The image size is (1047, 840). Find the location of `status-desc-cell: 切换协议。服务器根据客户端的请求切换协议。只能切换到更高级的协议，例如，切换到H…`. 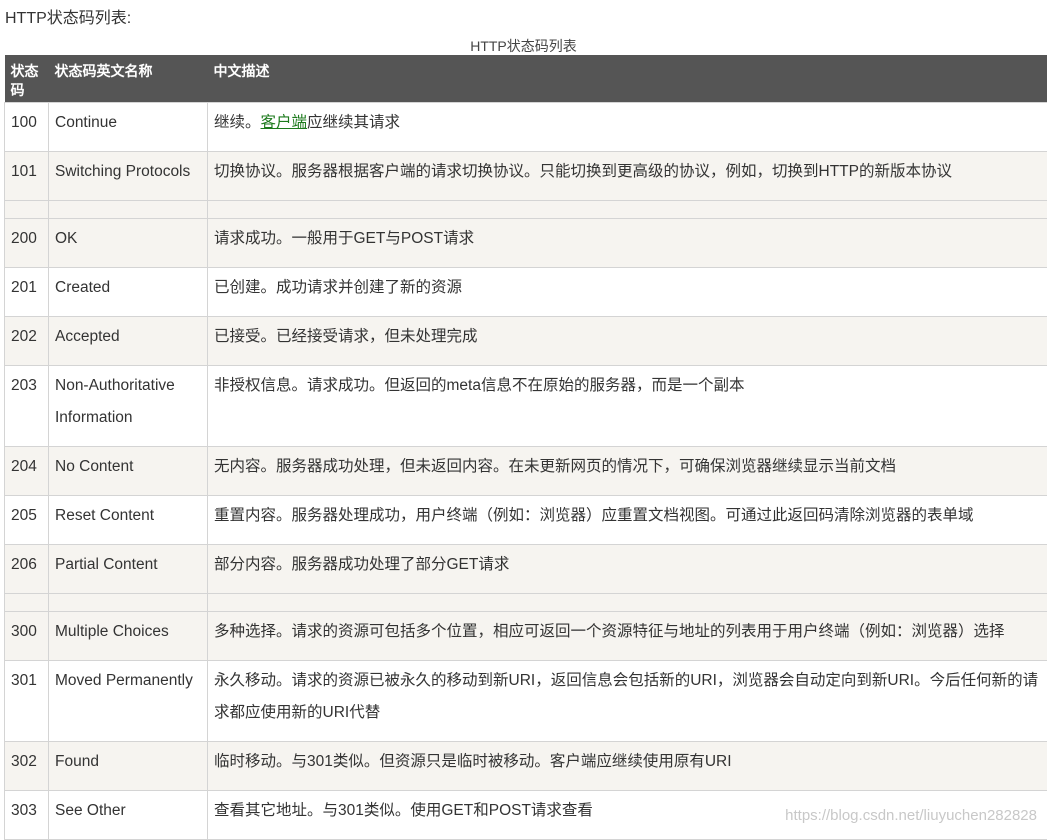

status-desc-cell: 切换协议。服务器根据客户端的请求切换协议。只能切换到更高级的协议，例如，切换到H… is located at coordinates (627, 176).